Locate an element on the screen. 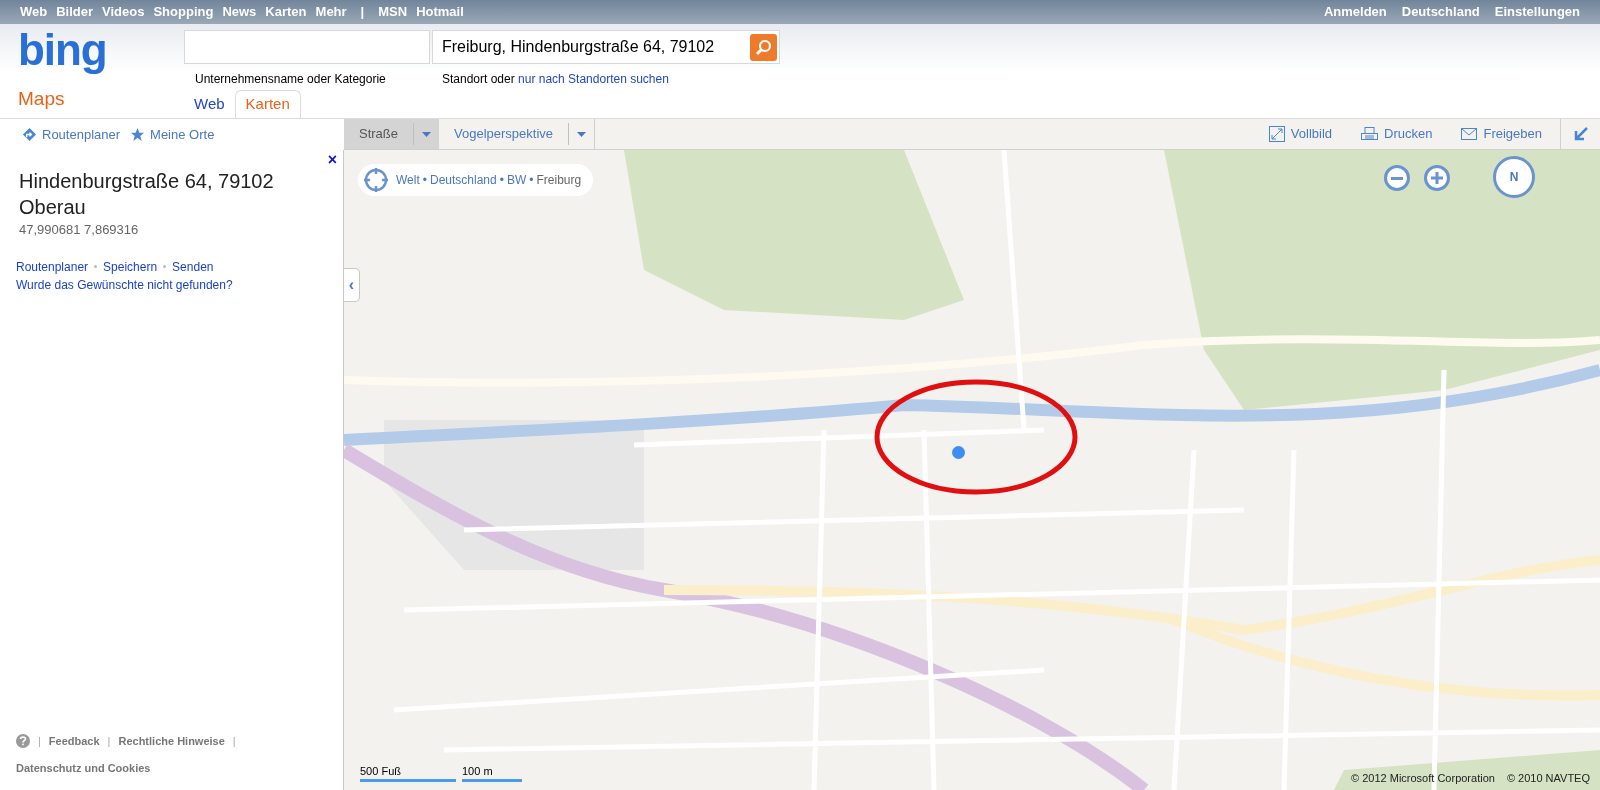  nav-link: Hotmail is located at coordinates (440, 12).